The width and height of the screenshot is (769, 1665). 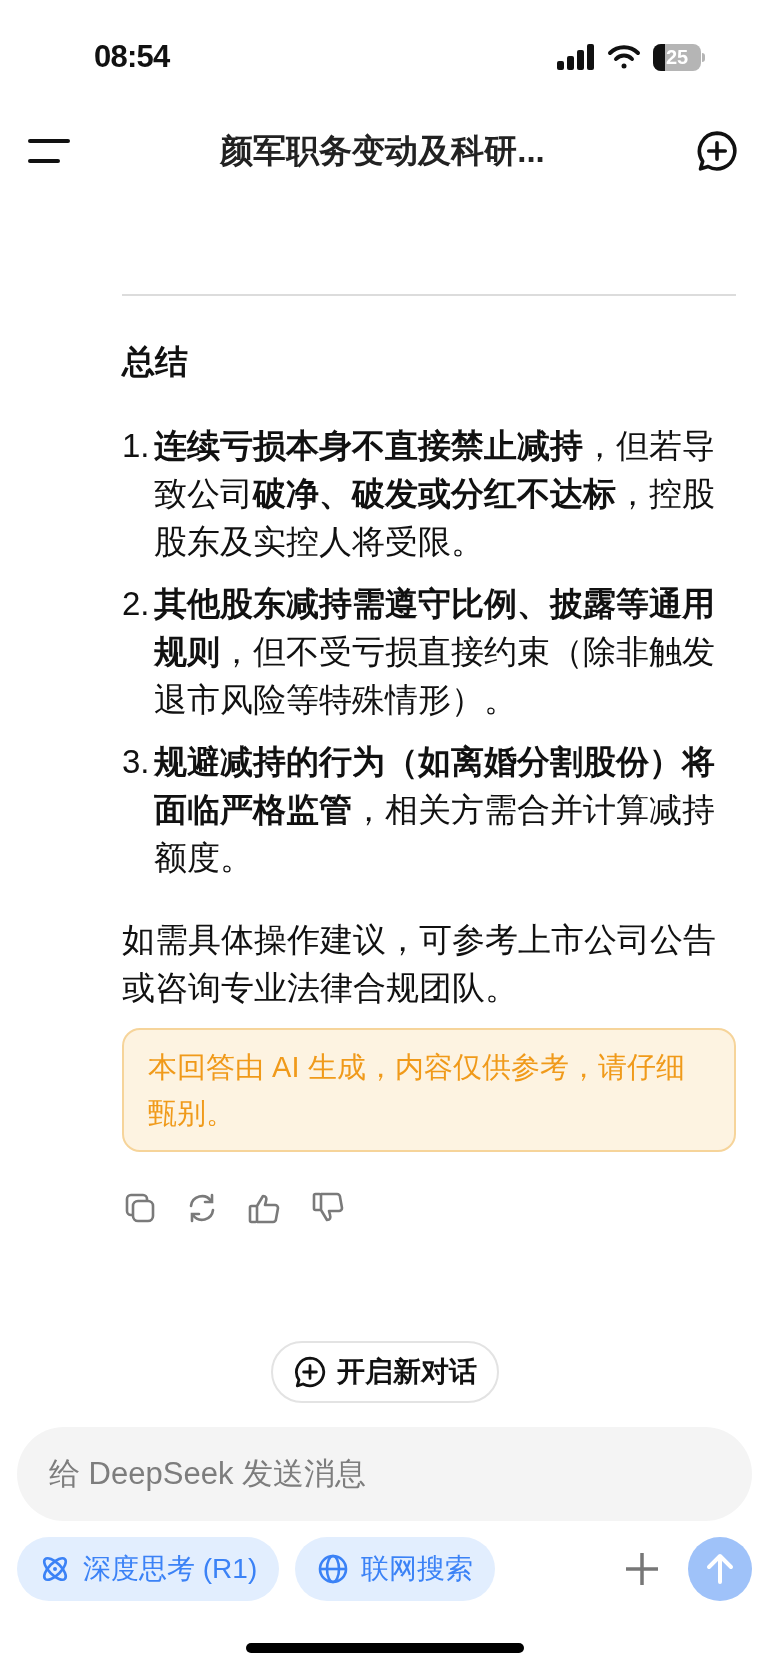 I want to click on menu-button, so click(x=50, y=151).